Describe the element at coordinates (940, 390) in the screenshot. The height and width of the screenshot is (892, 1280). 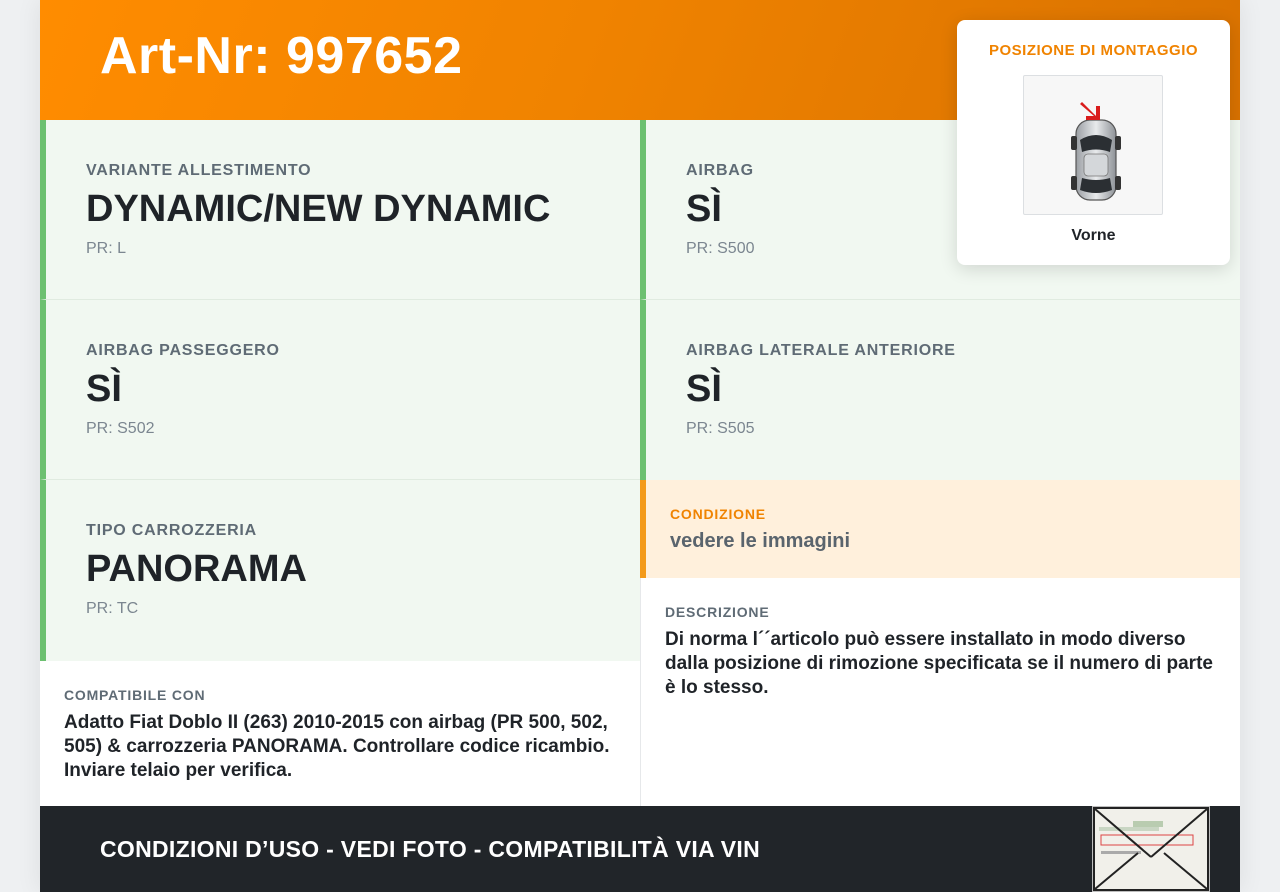
I see `spec-cell-side-airbag: AIRBAG LATERALE ANTERIORE SÌ PR: S505` at that location.